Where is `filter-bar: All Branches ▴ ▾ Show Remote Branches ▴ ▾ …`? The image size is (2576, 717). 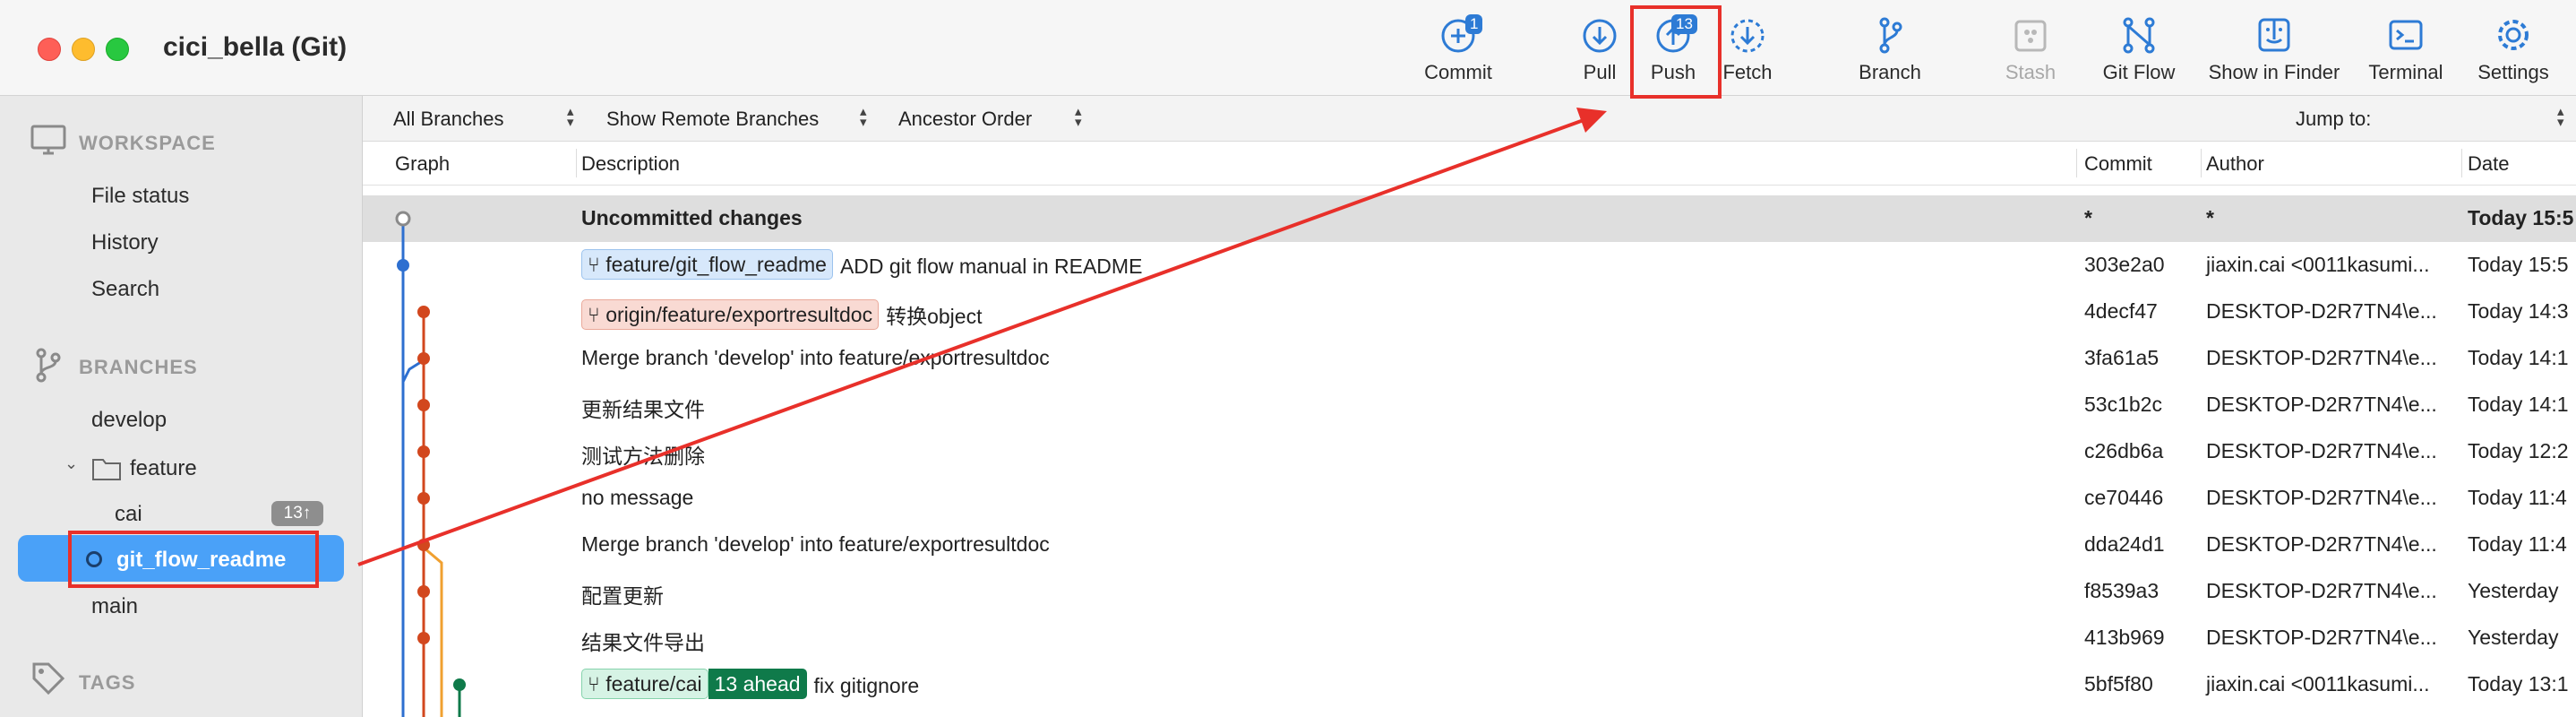 filter-bar: All Branches ▴ ▾ Show Remote Branches ▴ ▾ … is located at coordinates (1469, 119).